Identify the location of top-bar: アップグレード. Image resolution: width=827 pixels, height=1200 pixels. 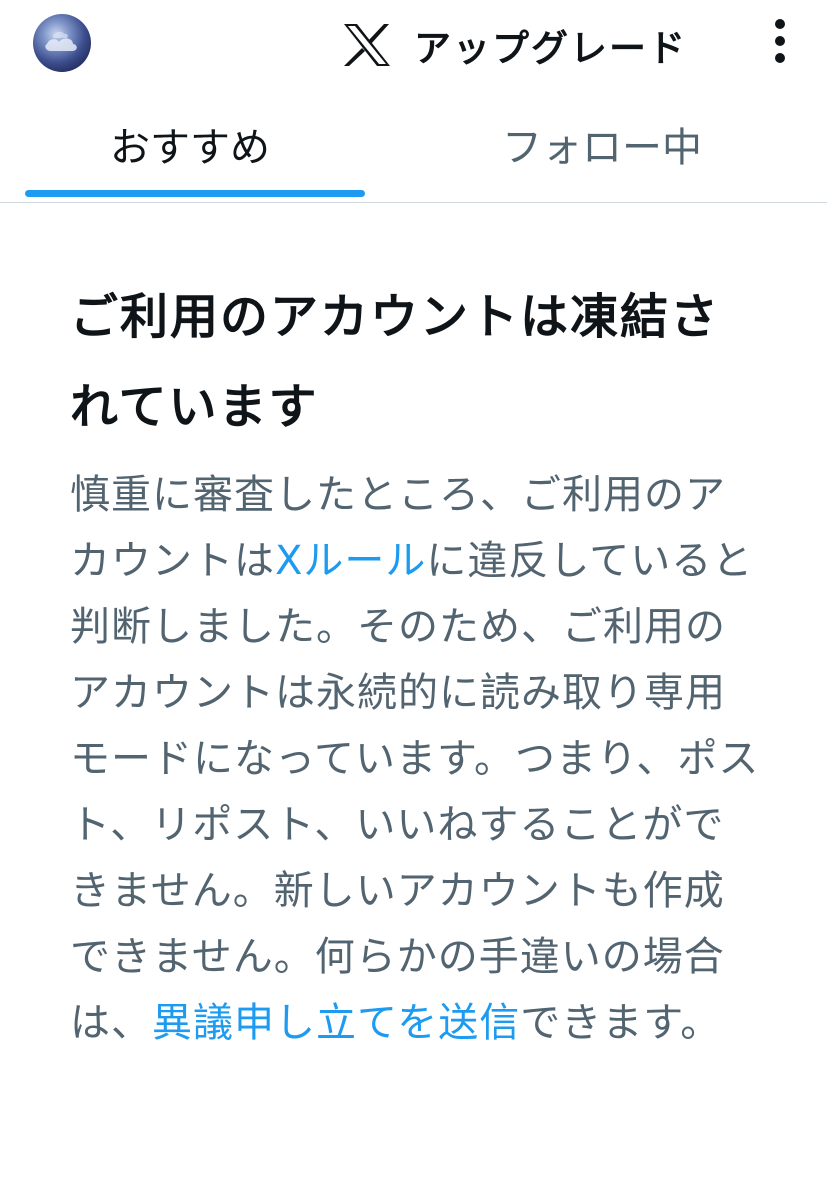
(413, 46).